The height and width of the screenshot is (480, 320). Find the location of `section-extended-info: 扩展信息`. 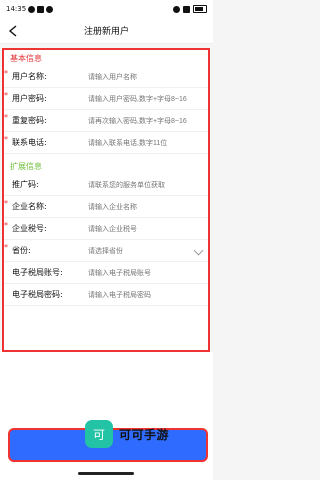

section-extended-info: 扩展信息 is located at coordinates (106, 166).